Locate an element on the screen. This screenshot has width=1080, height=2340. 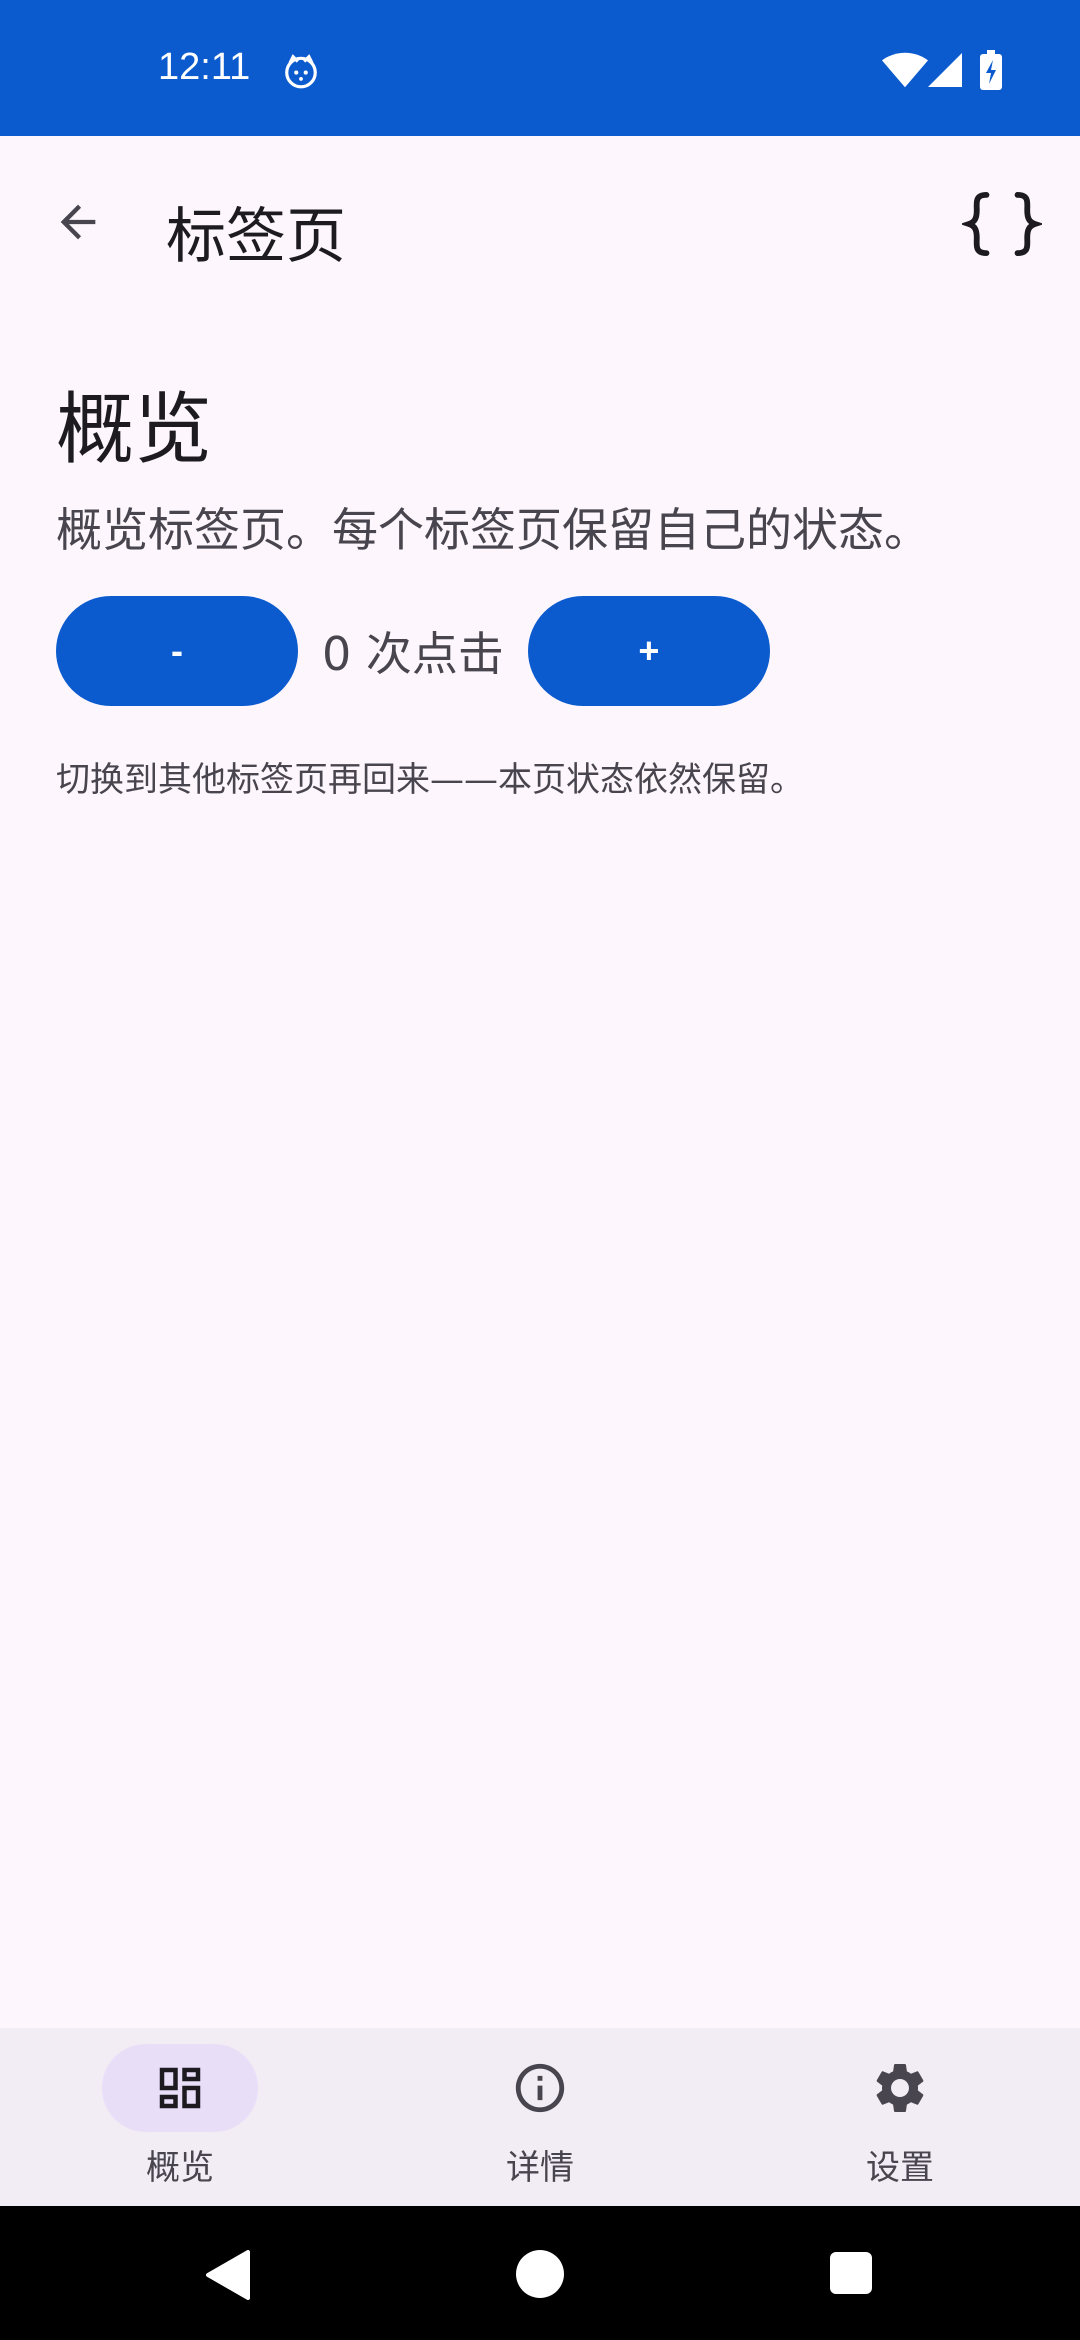
status-bar: 12:11 is located at coordinates (540, 68).